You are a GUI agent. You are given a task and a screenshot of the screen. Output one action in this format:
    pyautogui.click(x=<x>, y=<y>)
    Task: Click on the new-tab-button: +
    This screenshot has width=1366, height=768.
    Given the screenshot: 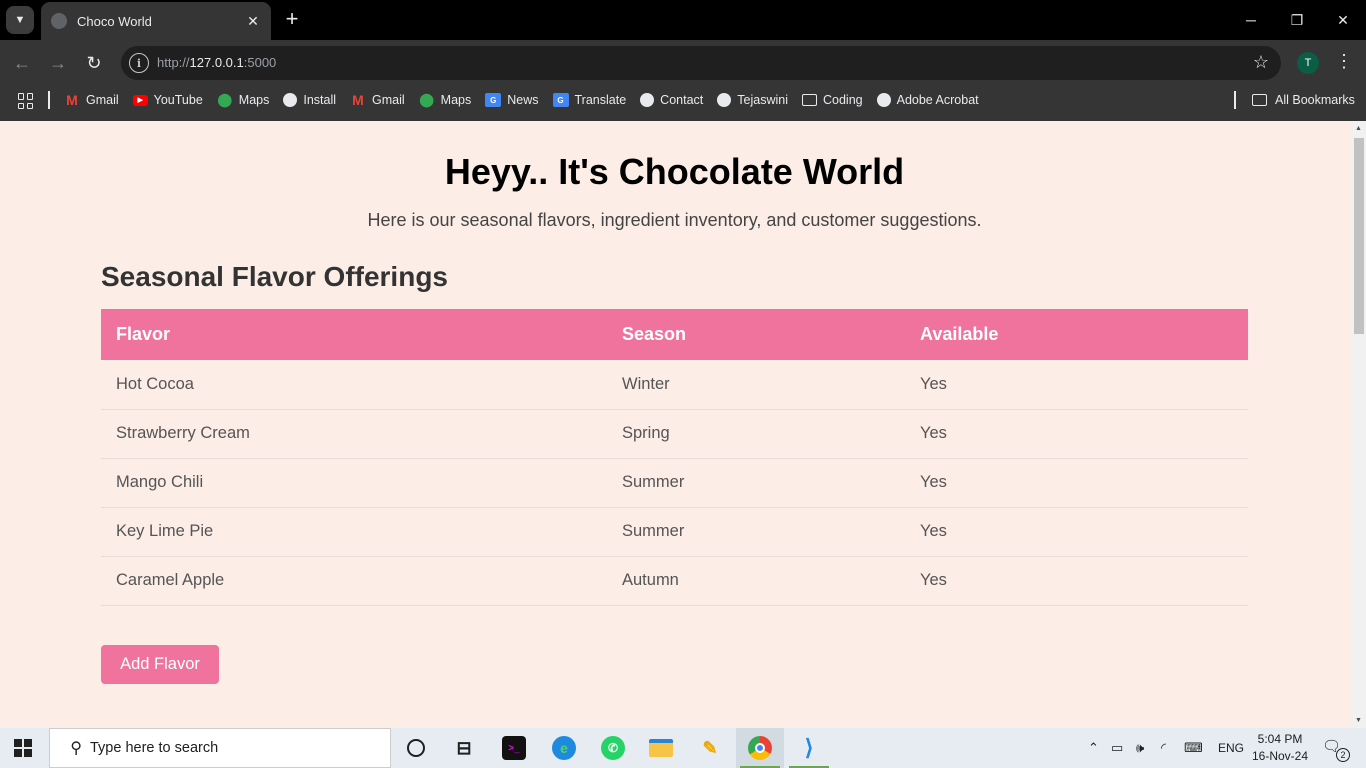 What is the action you would take?
    pyautogui.click(x=292, y=20)
    